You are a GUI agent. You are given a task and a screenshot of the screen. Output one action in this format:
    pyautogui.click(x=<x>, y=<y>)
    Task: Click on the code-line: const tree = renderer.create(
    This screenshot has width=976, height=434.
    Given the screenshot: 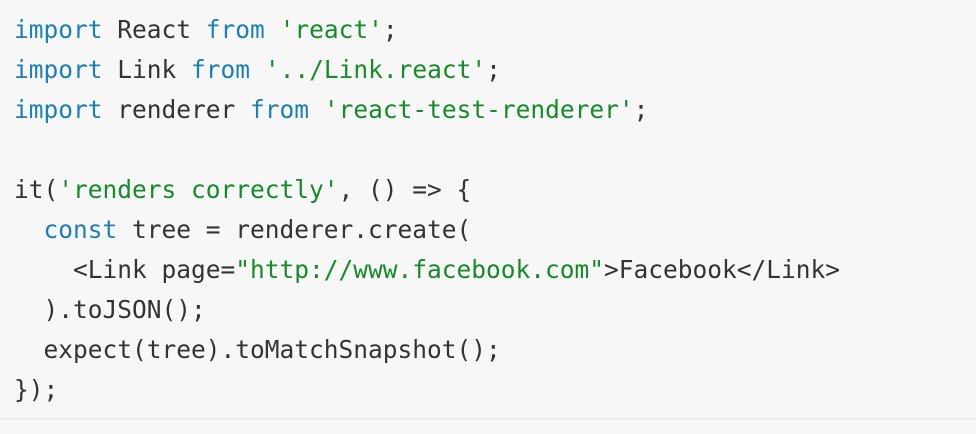 What is the action you would take?
    pyautogui.click(x=427, y=230)
    